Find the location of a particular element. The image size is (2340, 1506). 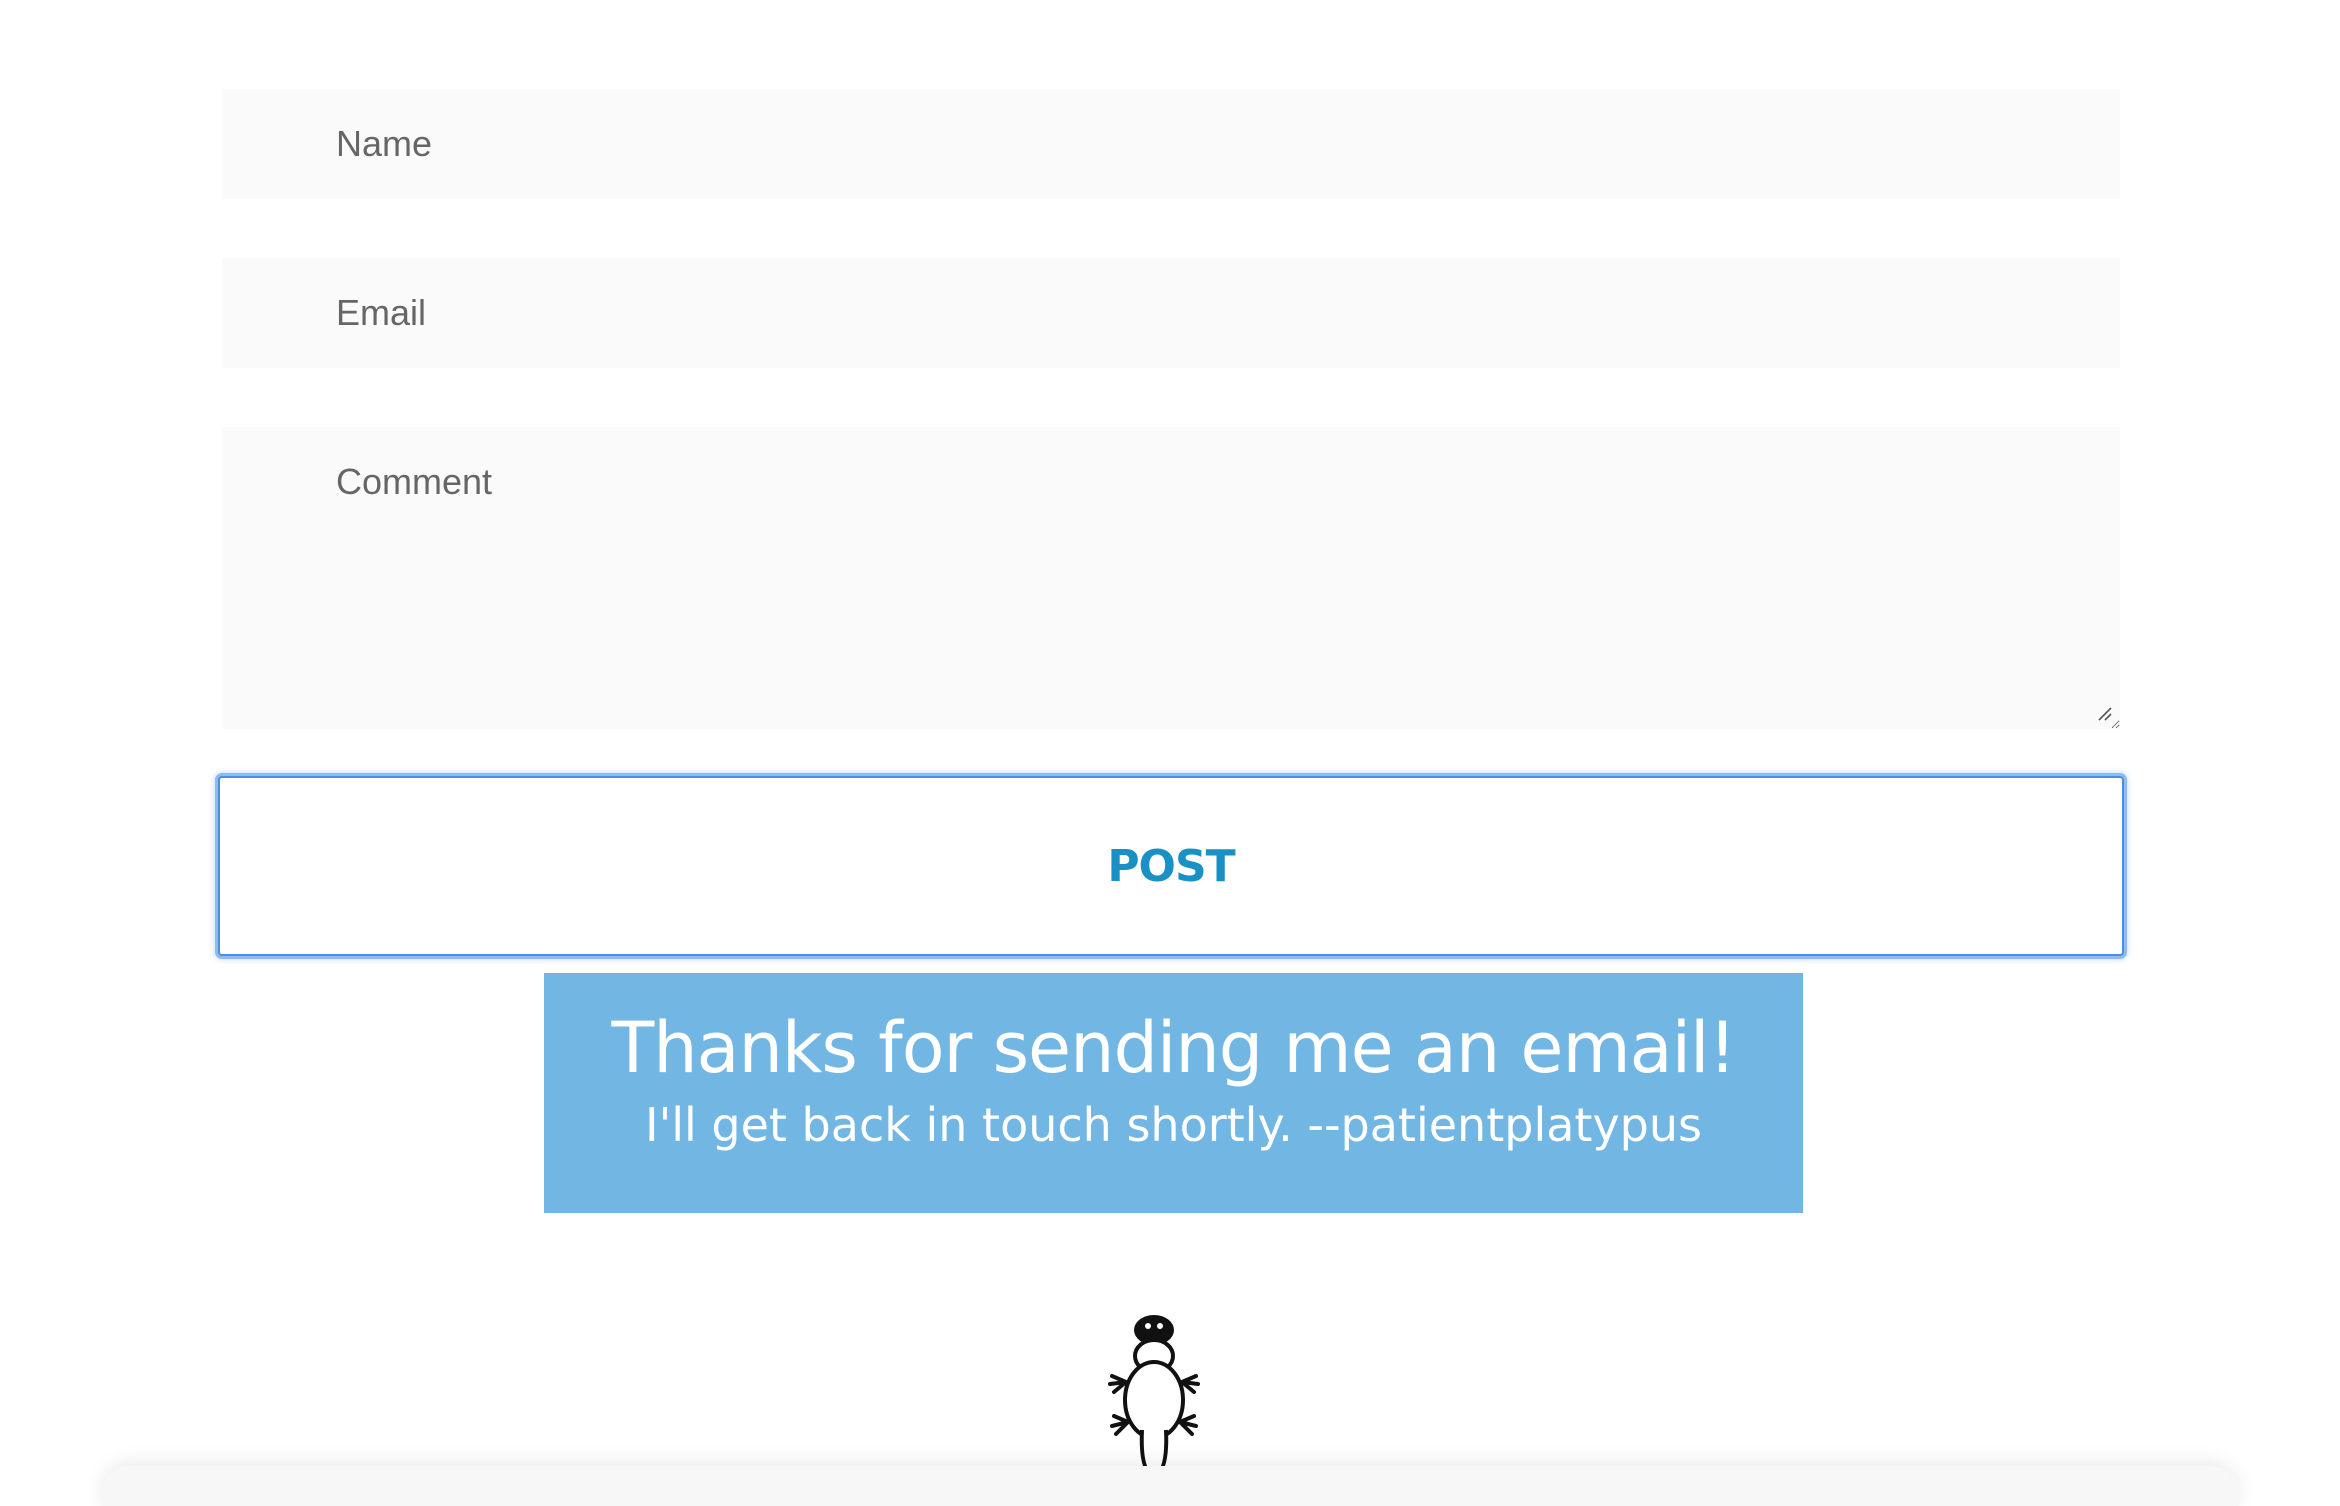

resize-grip-icon is located at coordinates (2104, 713).